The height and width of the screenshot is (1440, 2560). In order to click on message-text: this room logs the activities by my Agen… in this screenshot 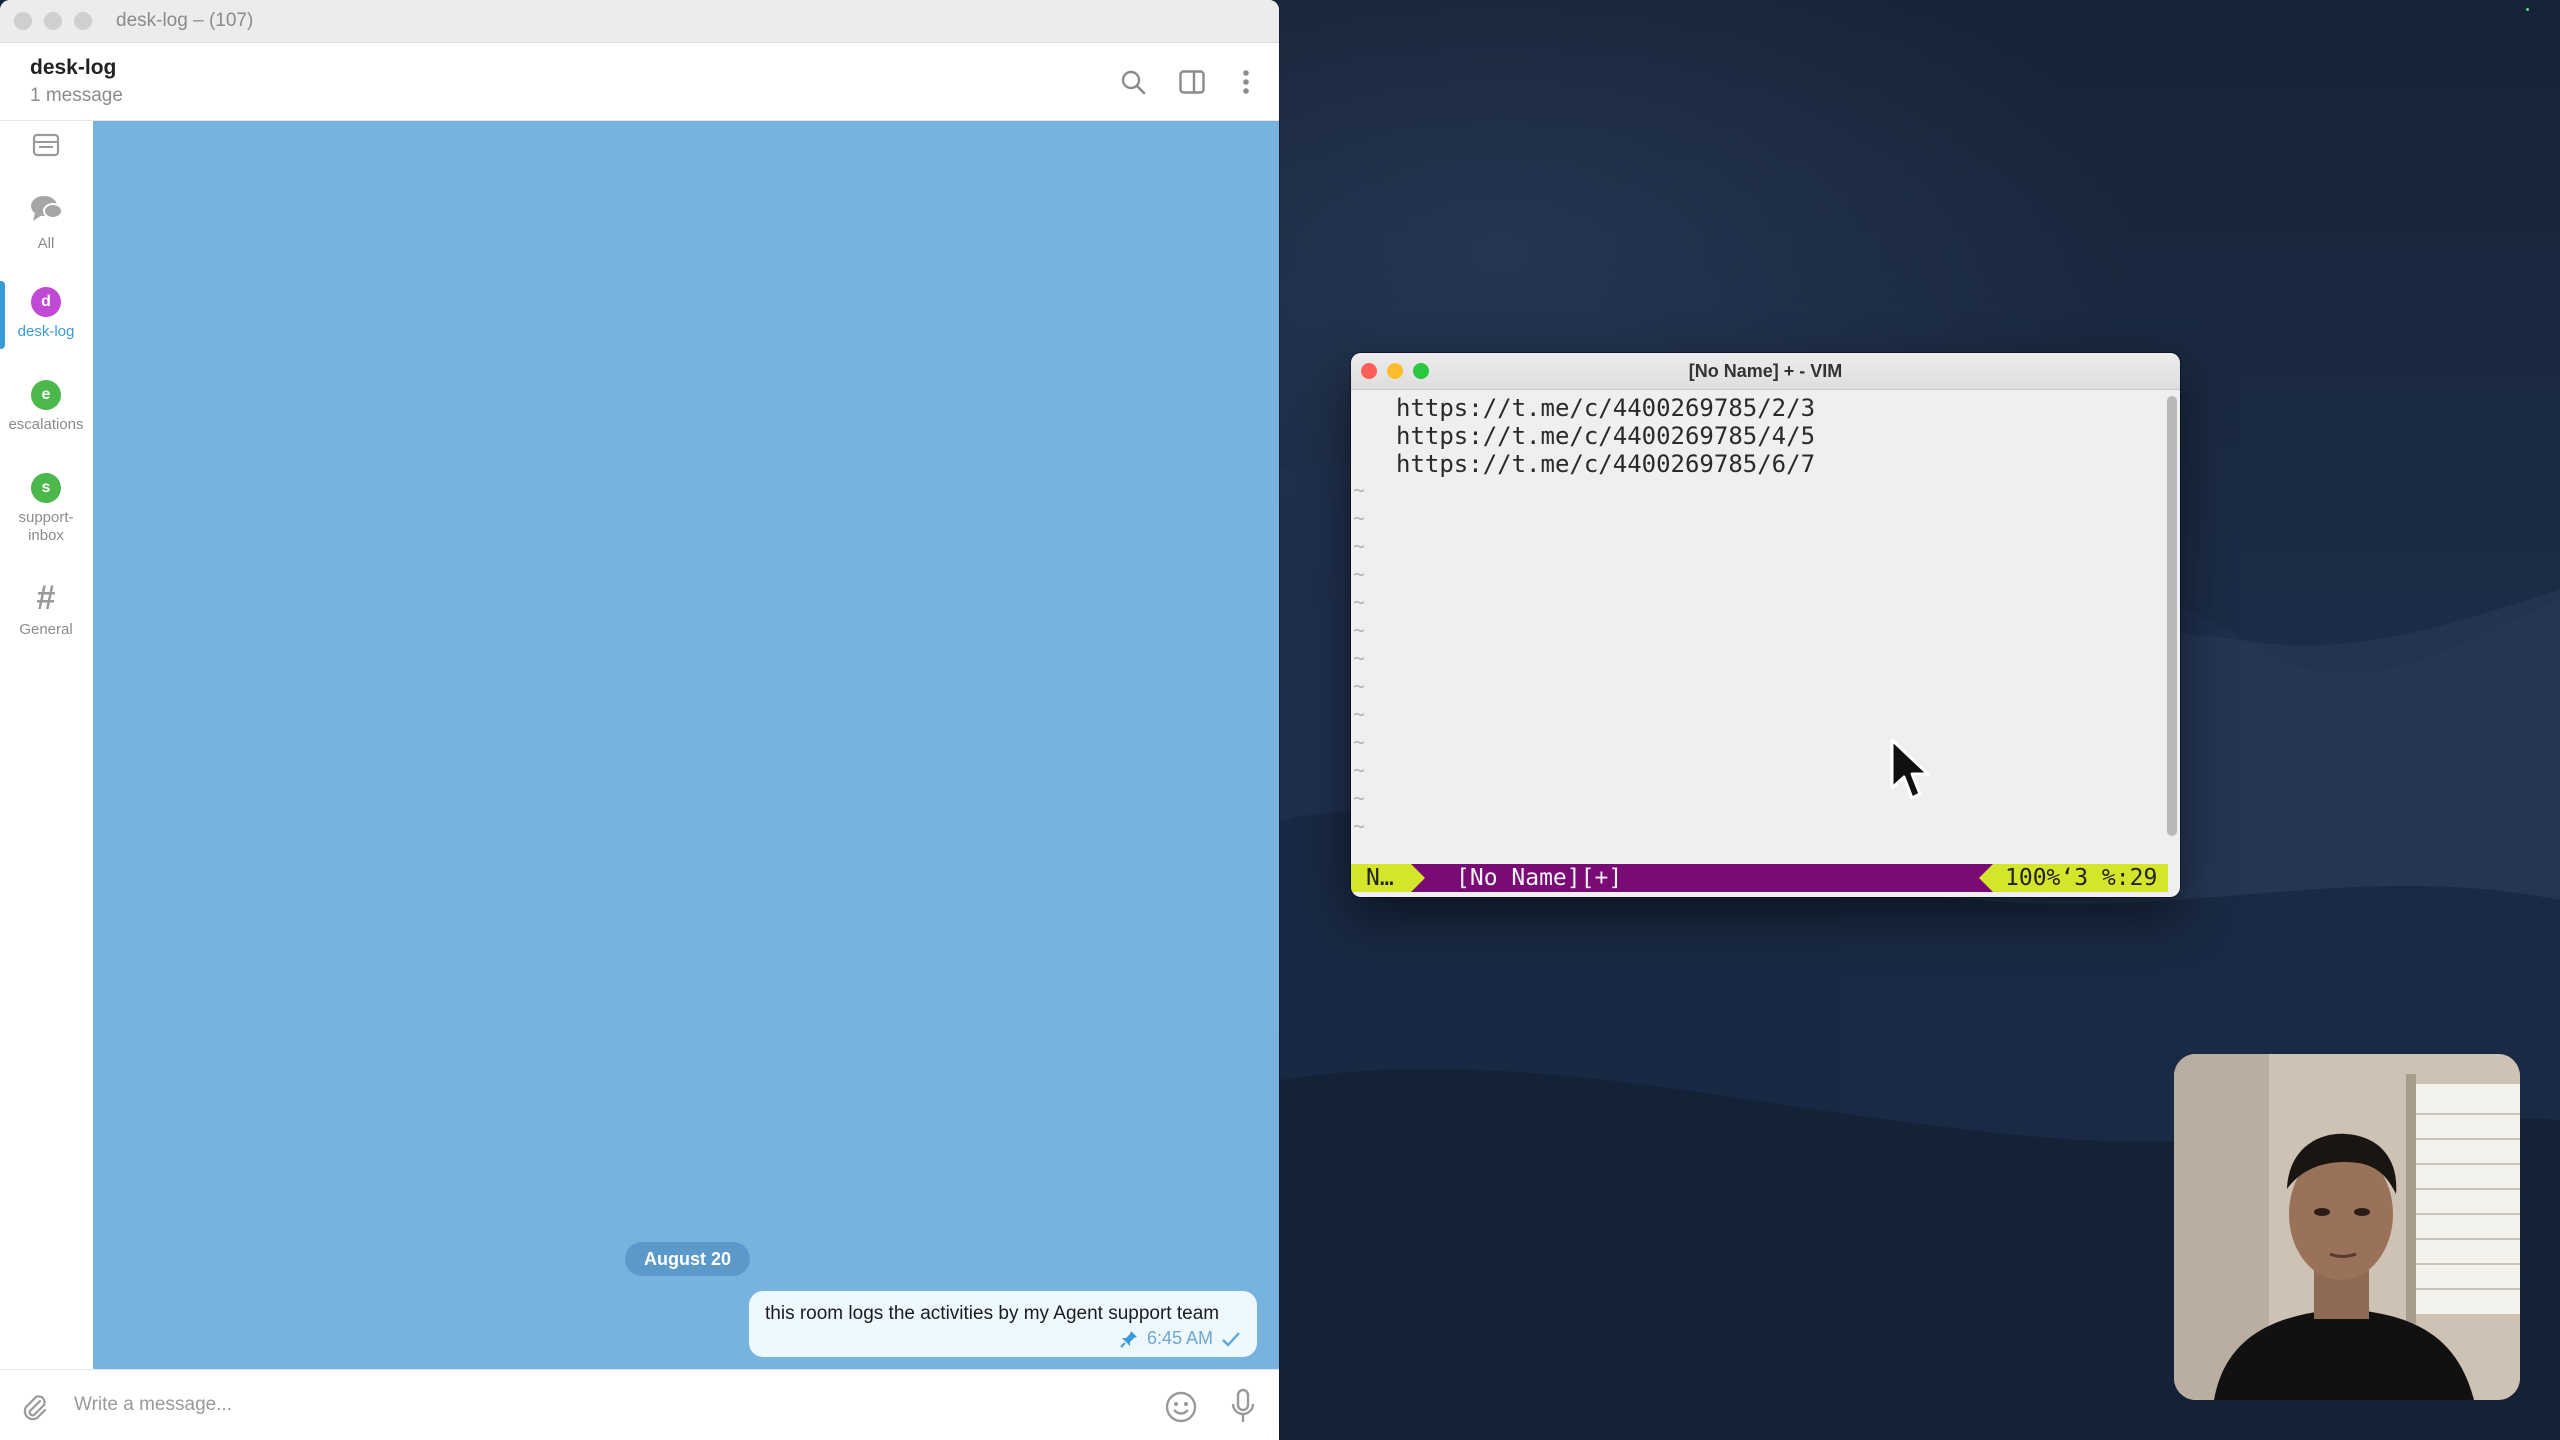, I will do `click(992, 1313)`.